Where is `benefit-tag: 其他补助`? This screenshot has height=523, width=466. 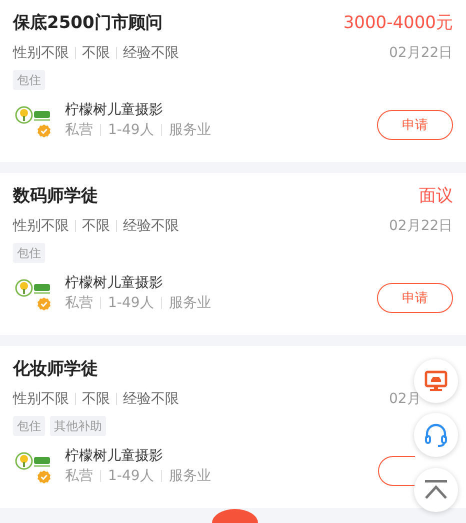 benefit-tag: 其他补助 is located at coordinates (78, 426).